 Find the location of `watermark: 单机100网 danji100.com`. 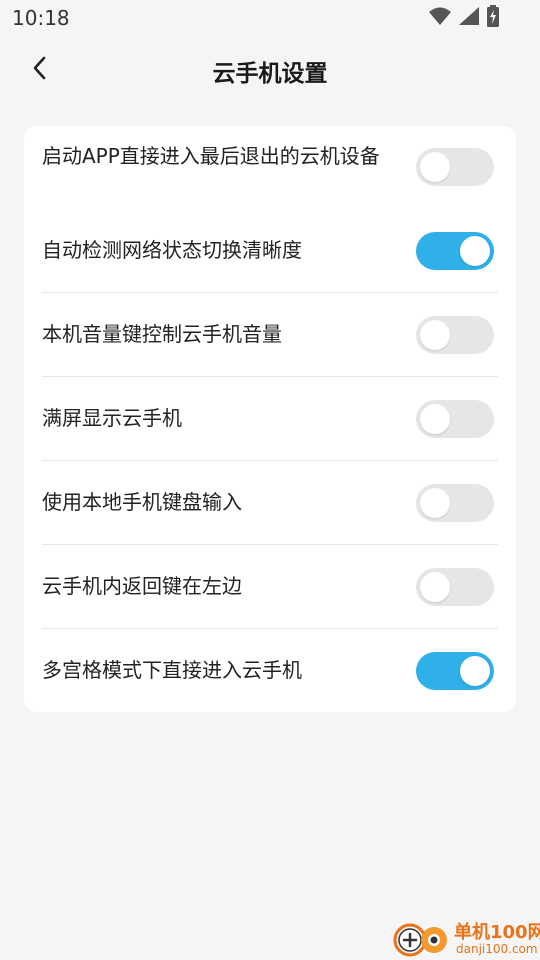

watermark: 单机100网 danji100.com is located at coordinates (466, 938).